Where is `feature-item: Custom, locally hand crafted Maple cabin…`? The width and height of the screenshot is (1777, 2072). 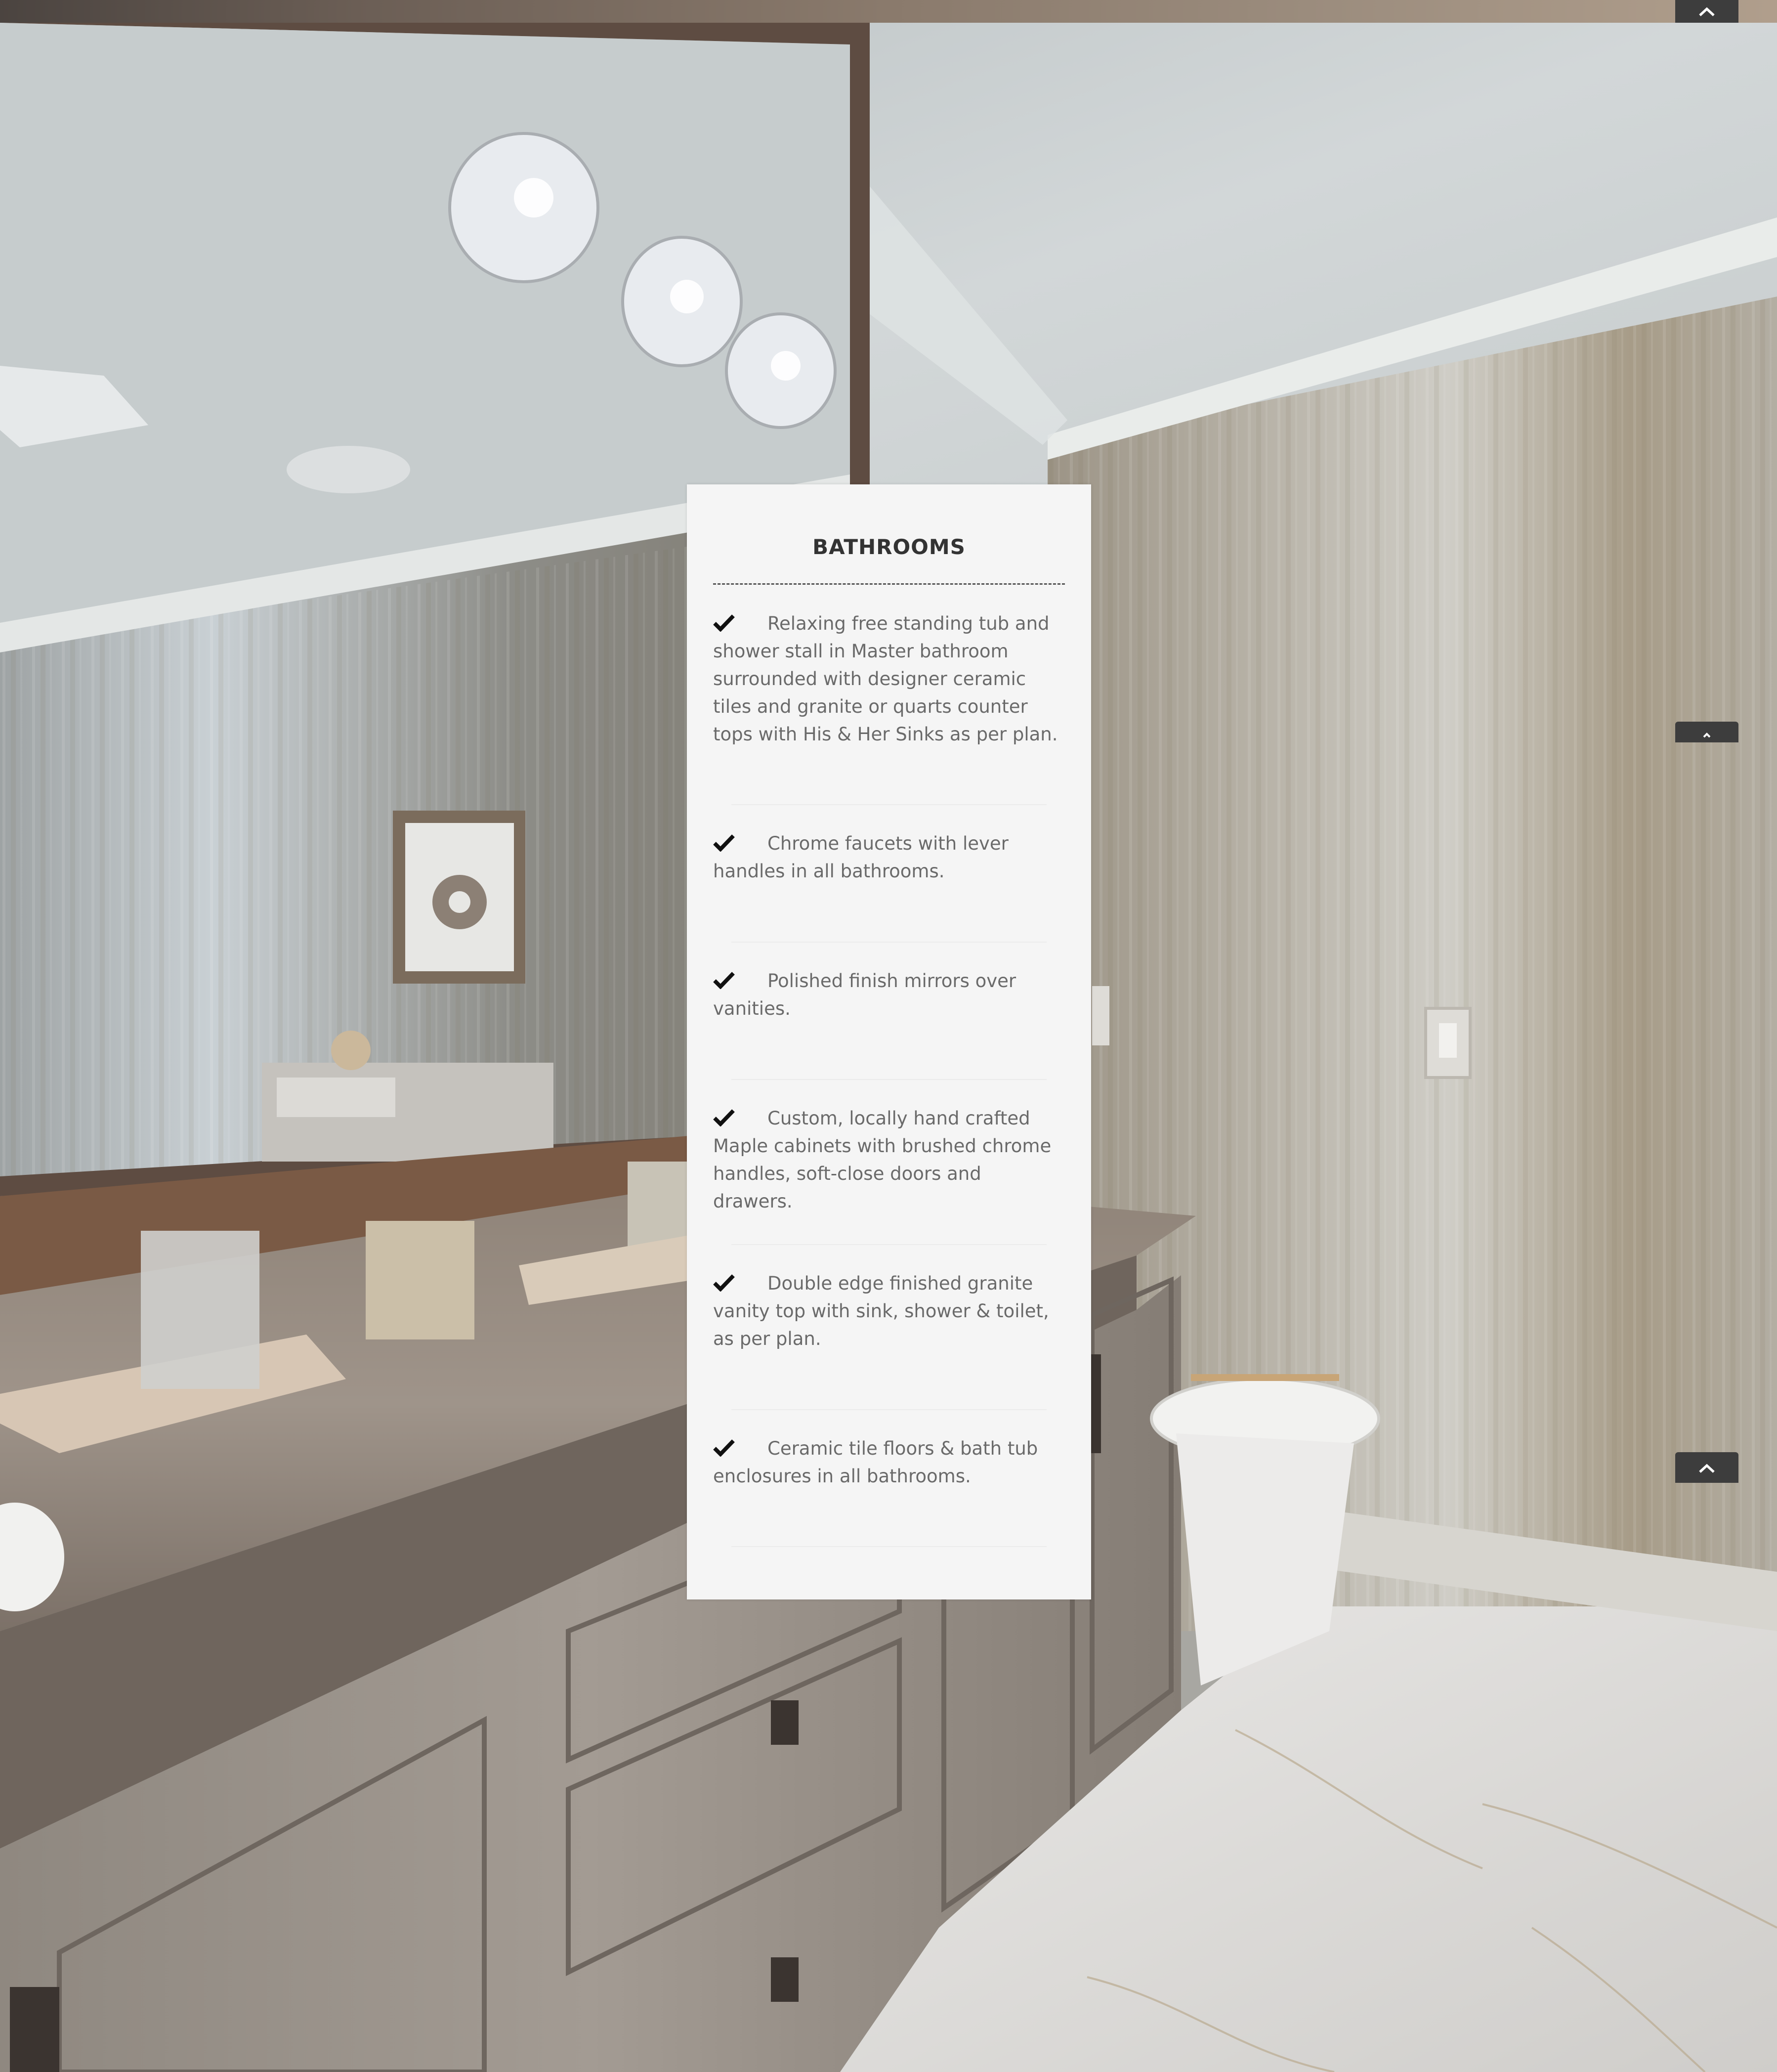
feature-item: Custom, locally hand crafted Maple cabin… is located at coordinates (889, 1160).